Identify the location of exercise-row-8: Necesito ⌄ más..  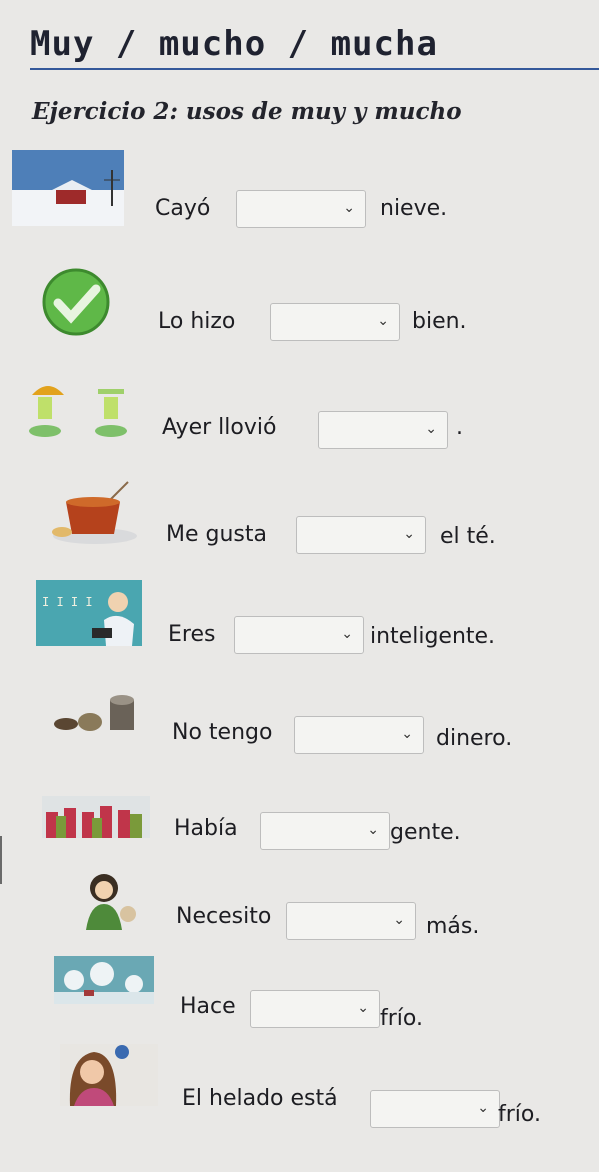
(299, 916).